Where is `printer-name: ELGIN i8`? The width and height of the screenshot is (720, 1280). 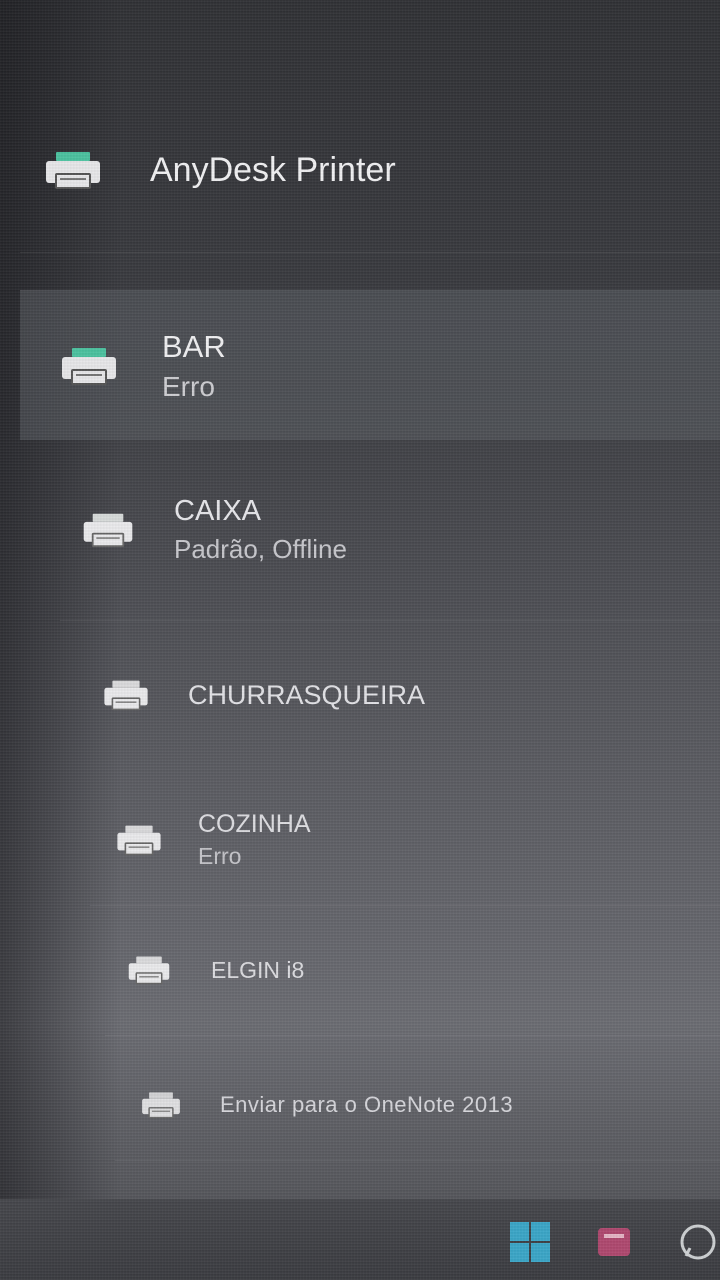
printer-name: ELGIN i8 is located at coordinates (258, 969).